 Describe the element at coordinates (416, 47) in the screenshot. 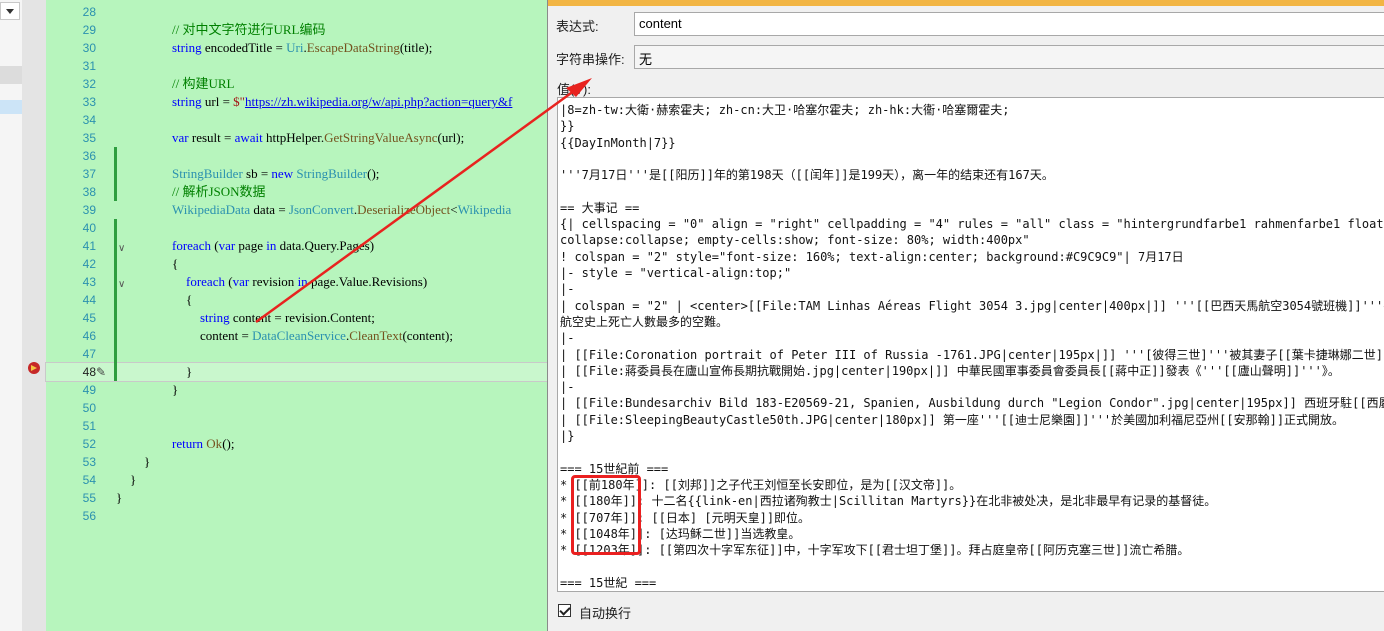

I see `code-token: (title);` at that location.